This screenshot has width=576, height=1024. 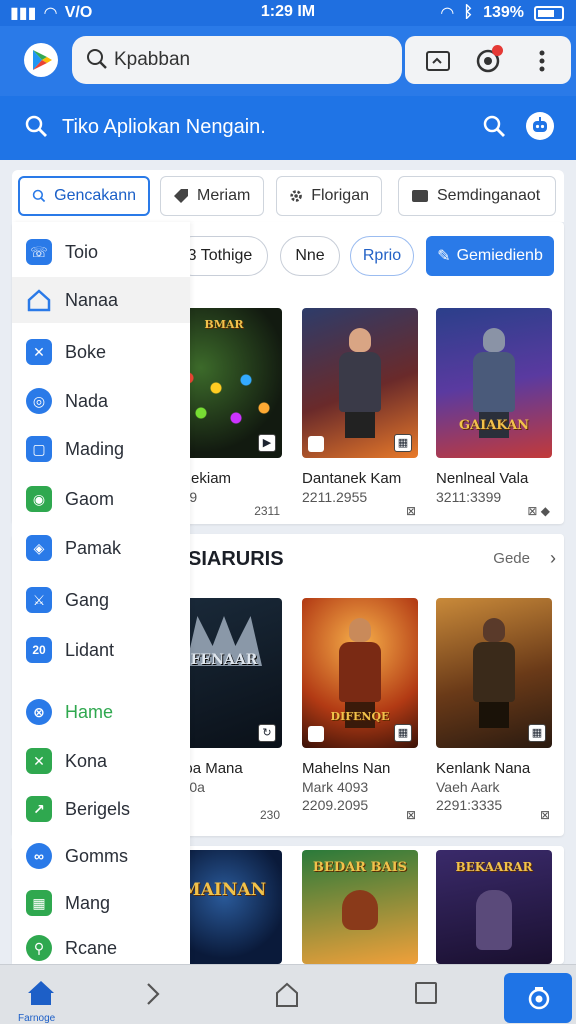 What do you see at coordinates (39, 600) in the screenshot?
I see `sword-icon: ⚔` at bounding box center [39, 600].